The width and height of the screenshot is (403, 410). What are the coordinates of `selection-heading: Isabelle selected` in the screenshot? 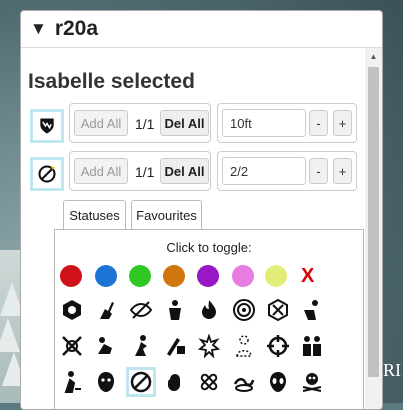 It's located at (111, 81).